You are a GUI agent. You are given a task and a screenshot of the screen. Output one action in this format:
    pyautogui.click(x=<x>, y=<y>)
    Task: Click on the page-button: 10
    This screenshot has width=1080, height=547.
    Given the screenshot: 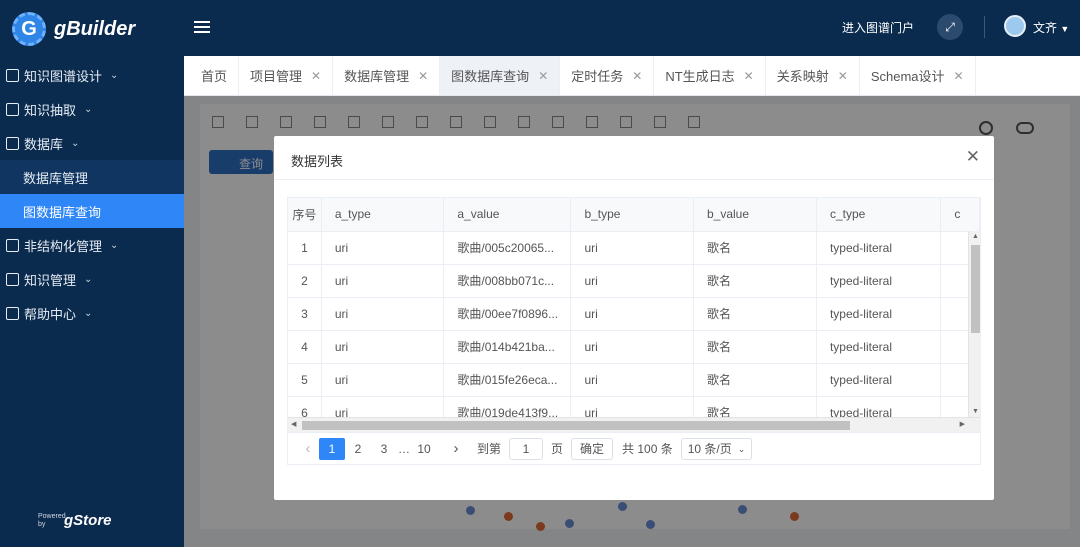 What is the action you would take?
    pyautogui.click(x=424, y=449)
    